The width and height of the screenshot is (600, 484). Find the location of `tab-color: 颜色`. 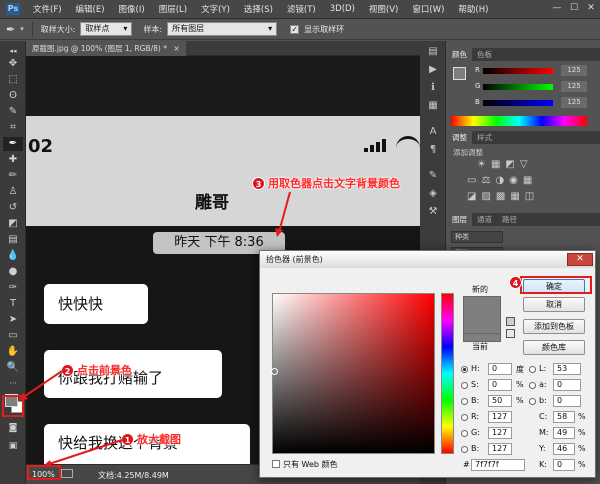

tab-color: 颜色 is located at coordinates (459, 54).